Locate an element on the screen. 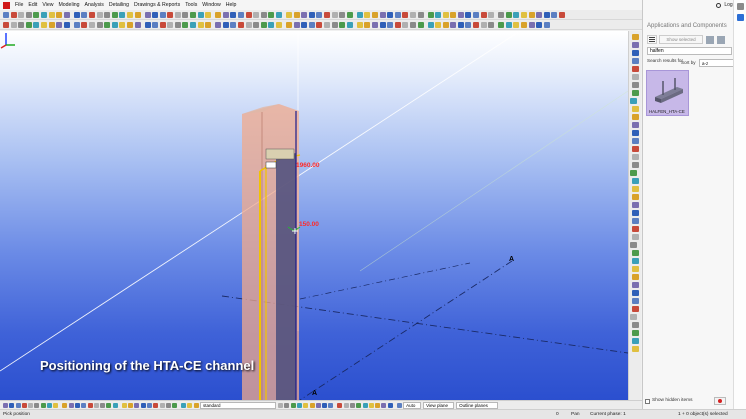 This screenshot has height=419, width=746. component-tile-halfen-hta-ce: HALFEN_HTA-CE is located at coordinates (667, 93).